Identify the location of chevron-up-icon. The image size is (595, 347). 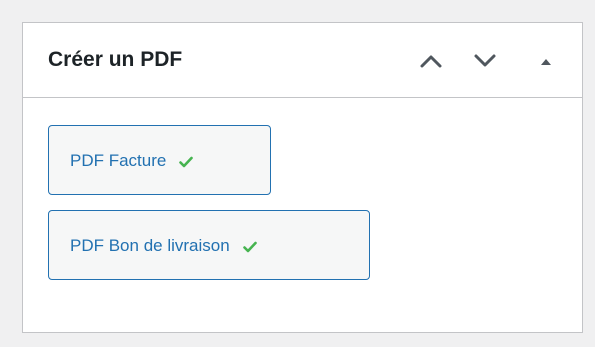
(431, 61).